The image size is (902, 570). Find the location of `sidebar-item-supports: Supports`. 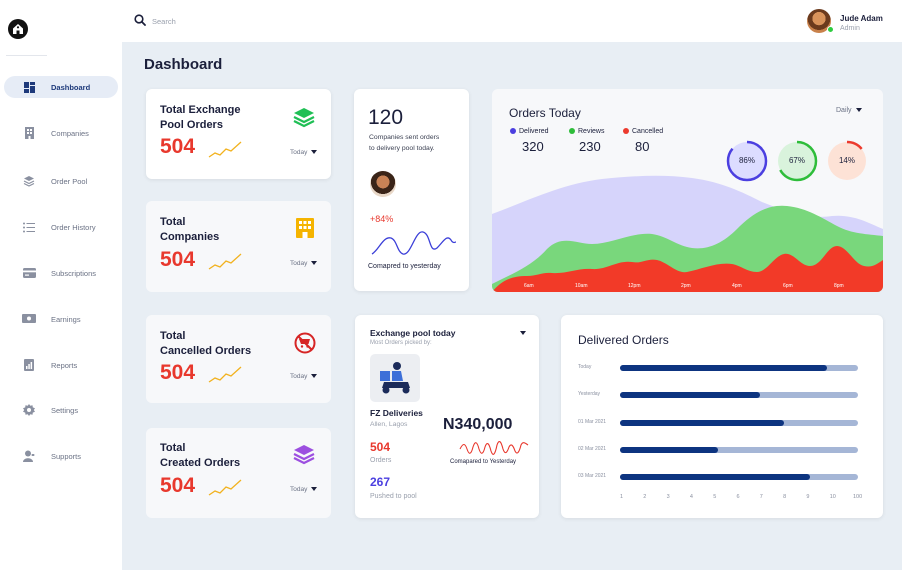

sidebar-item-supports: Supports is located at coordinates (61, 456).